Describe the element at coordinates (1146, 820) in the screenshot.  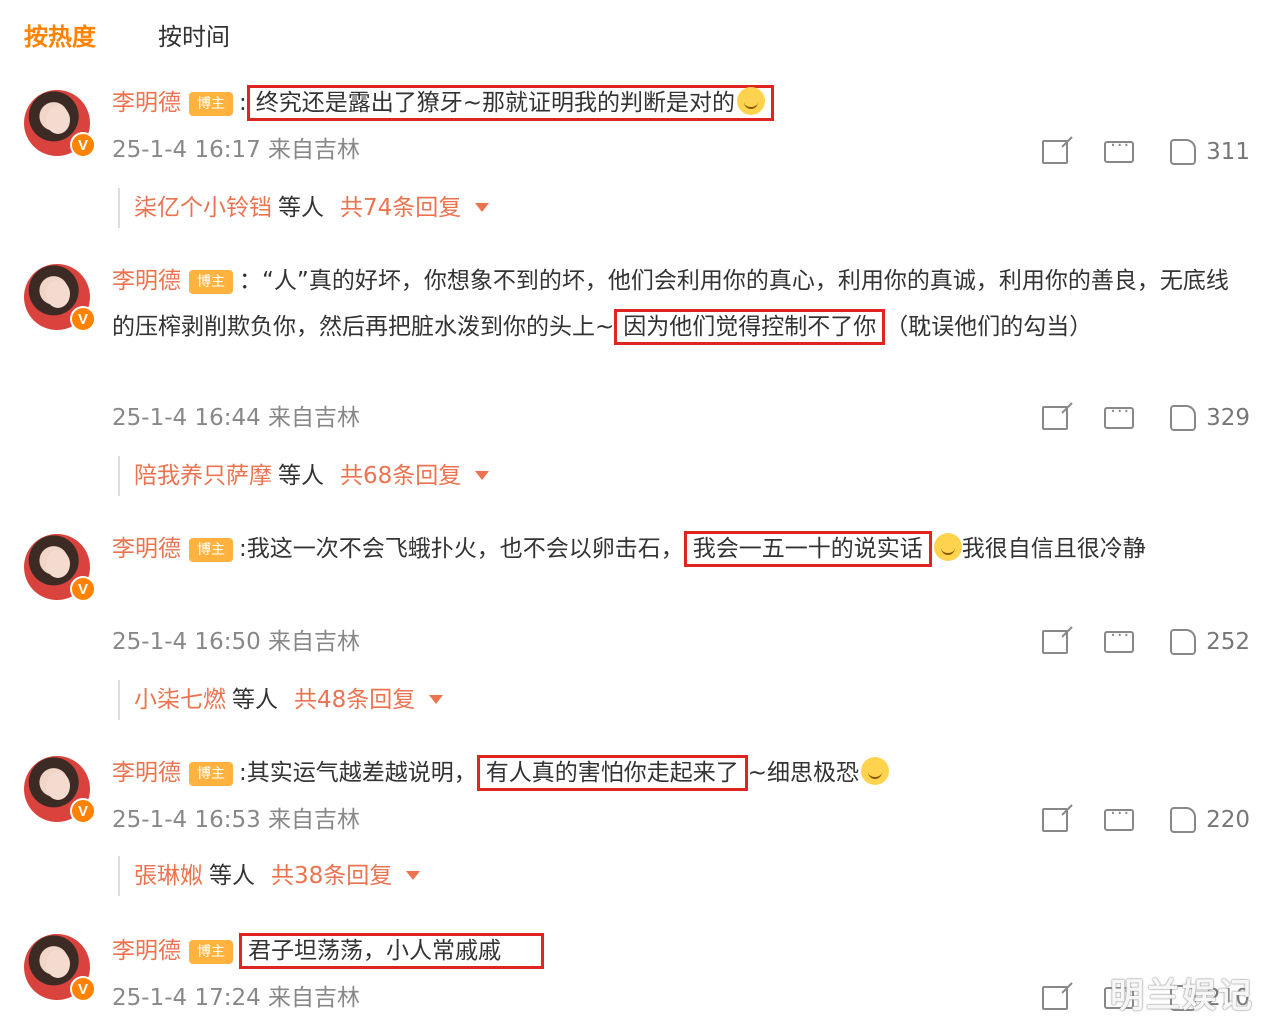
I see `comment-actions: 220` at that location.